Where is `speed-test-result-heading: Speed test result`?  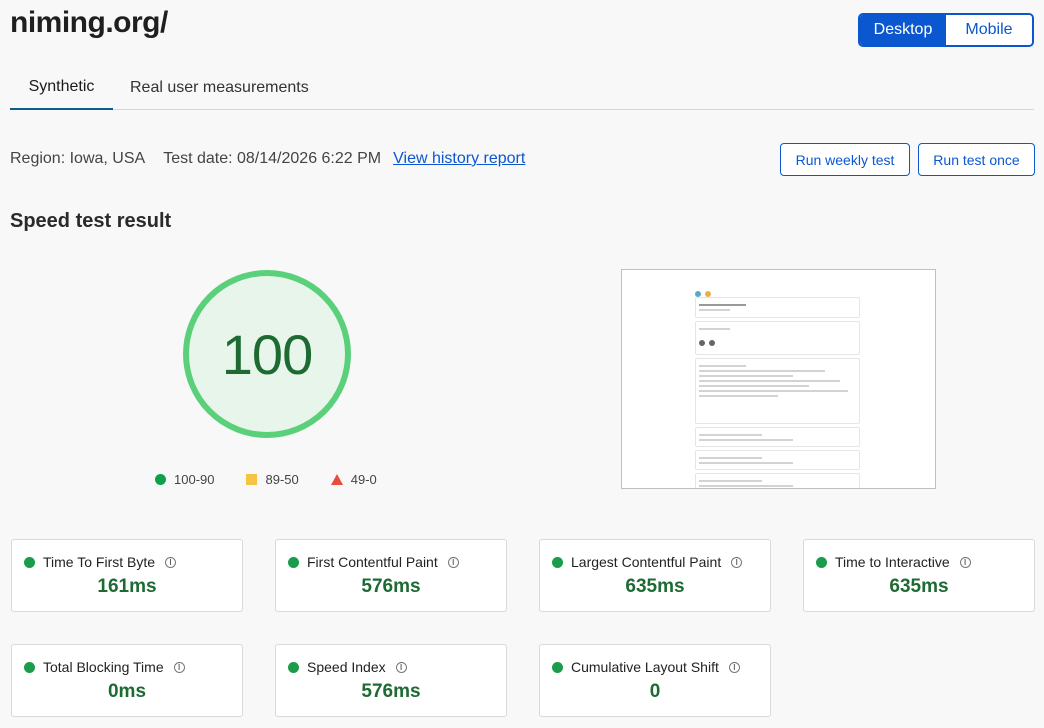 speed-test-result-heading: Speed test result is located at coordinates (91, 221).